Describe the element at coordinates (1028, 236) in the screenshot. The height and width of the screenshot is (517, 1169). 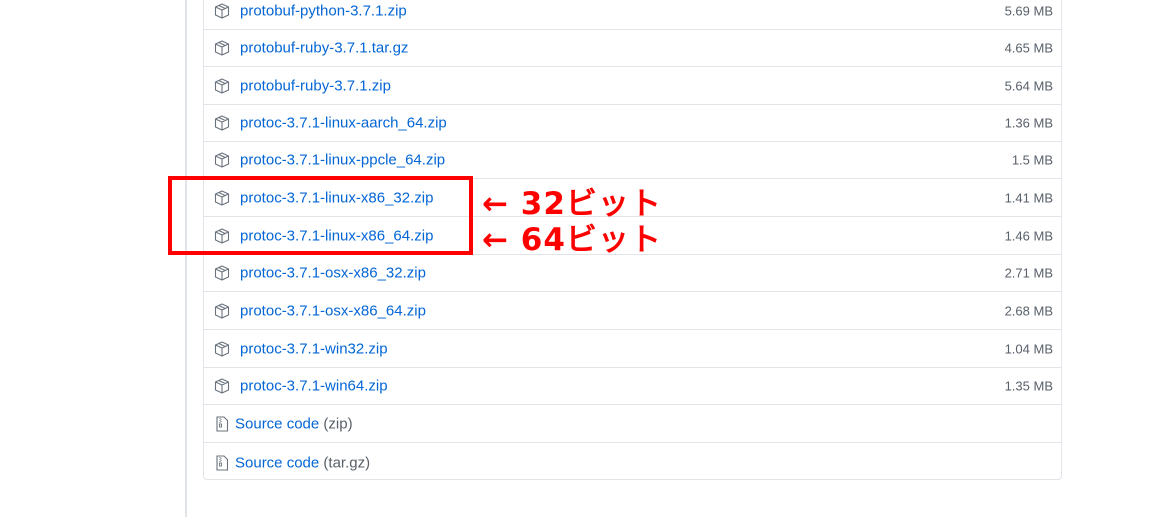
I see `asset-size: 1.46 MB` at that location.